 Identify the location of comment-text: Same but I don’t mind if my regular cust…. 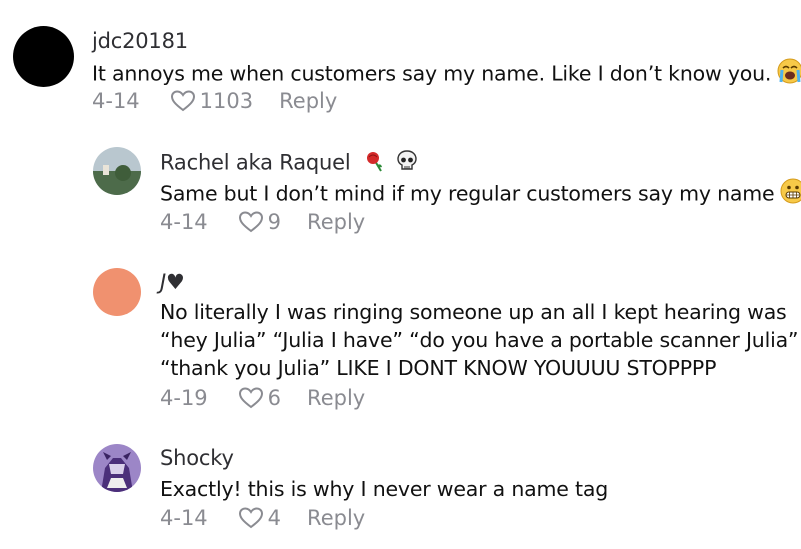
(480, 194).